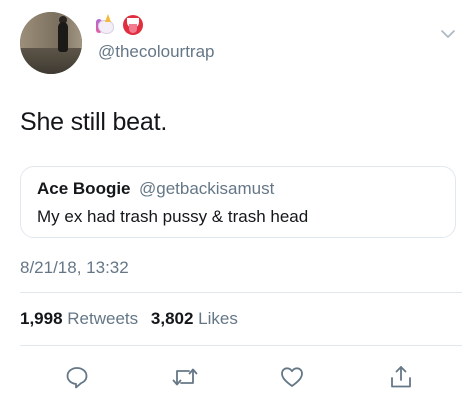 The image size is (474, 400). Describe the element at coordinates (240, 44) in the screenshot. I see `tweet-header: @thecolourtrap` at that location.